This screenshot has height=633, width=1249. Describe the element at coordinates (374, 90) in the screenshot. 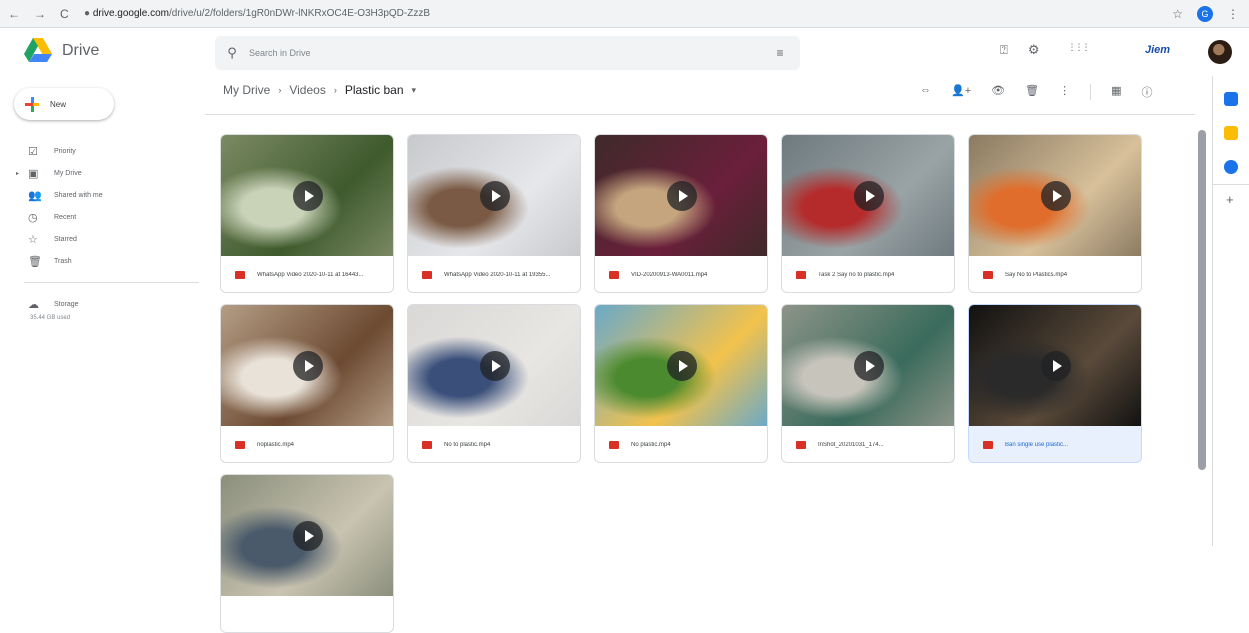

I see `breadcrumb-current-folder: Plastic ban` at that location.